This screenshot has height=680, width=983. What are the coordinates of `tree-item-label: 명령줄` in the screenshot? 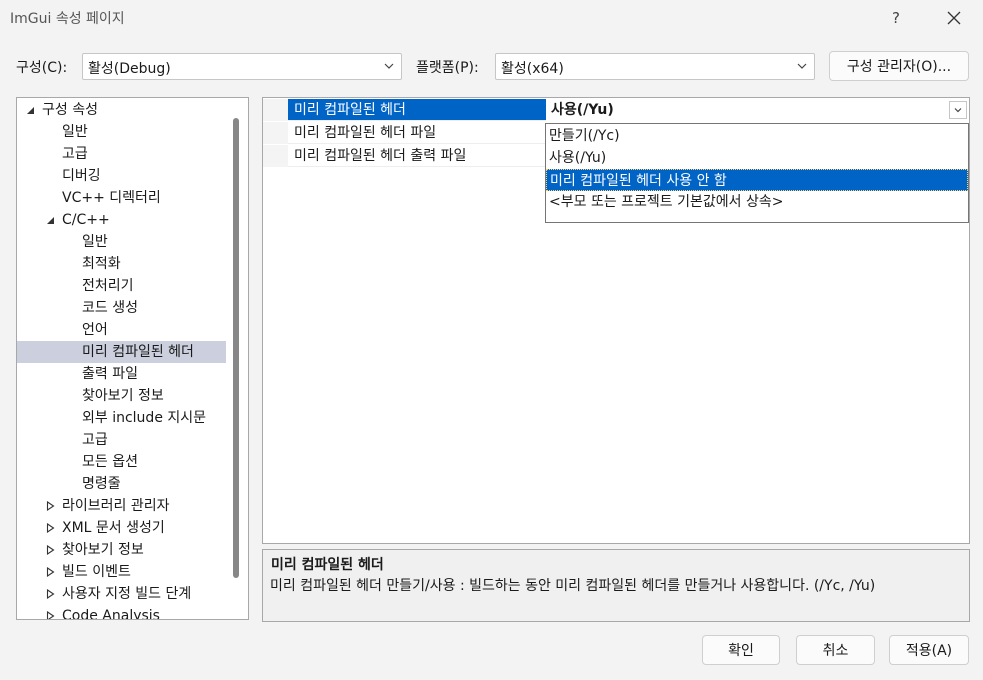 It's located at (101, 484).